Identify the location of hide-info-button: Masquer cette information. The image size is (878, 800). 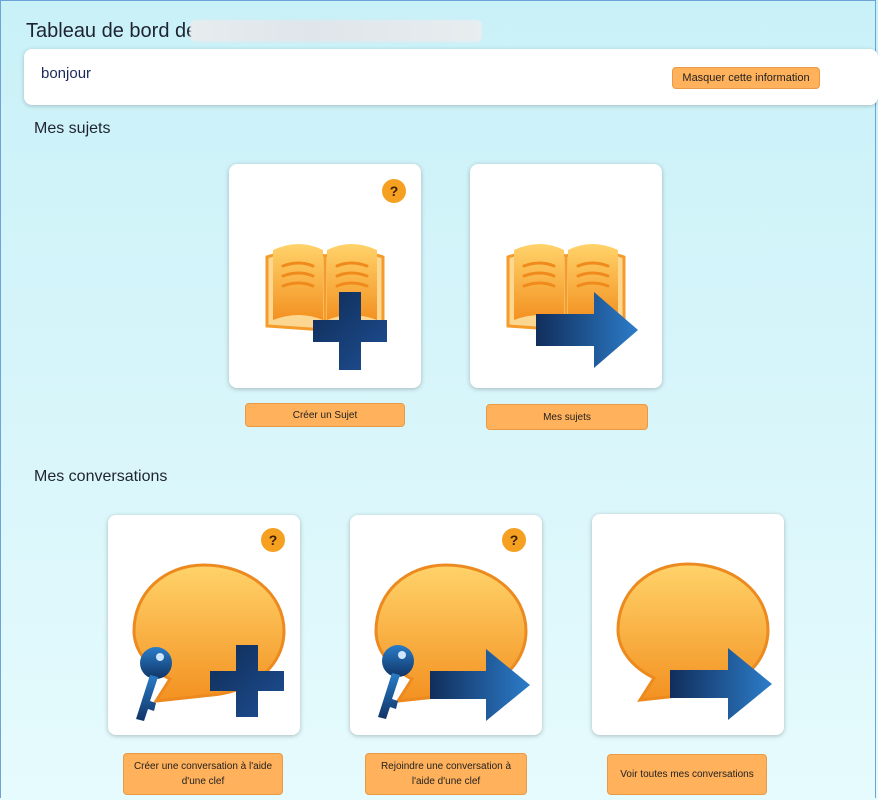
(746, 78).